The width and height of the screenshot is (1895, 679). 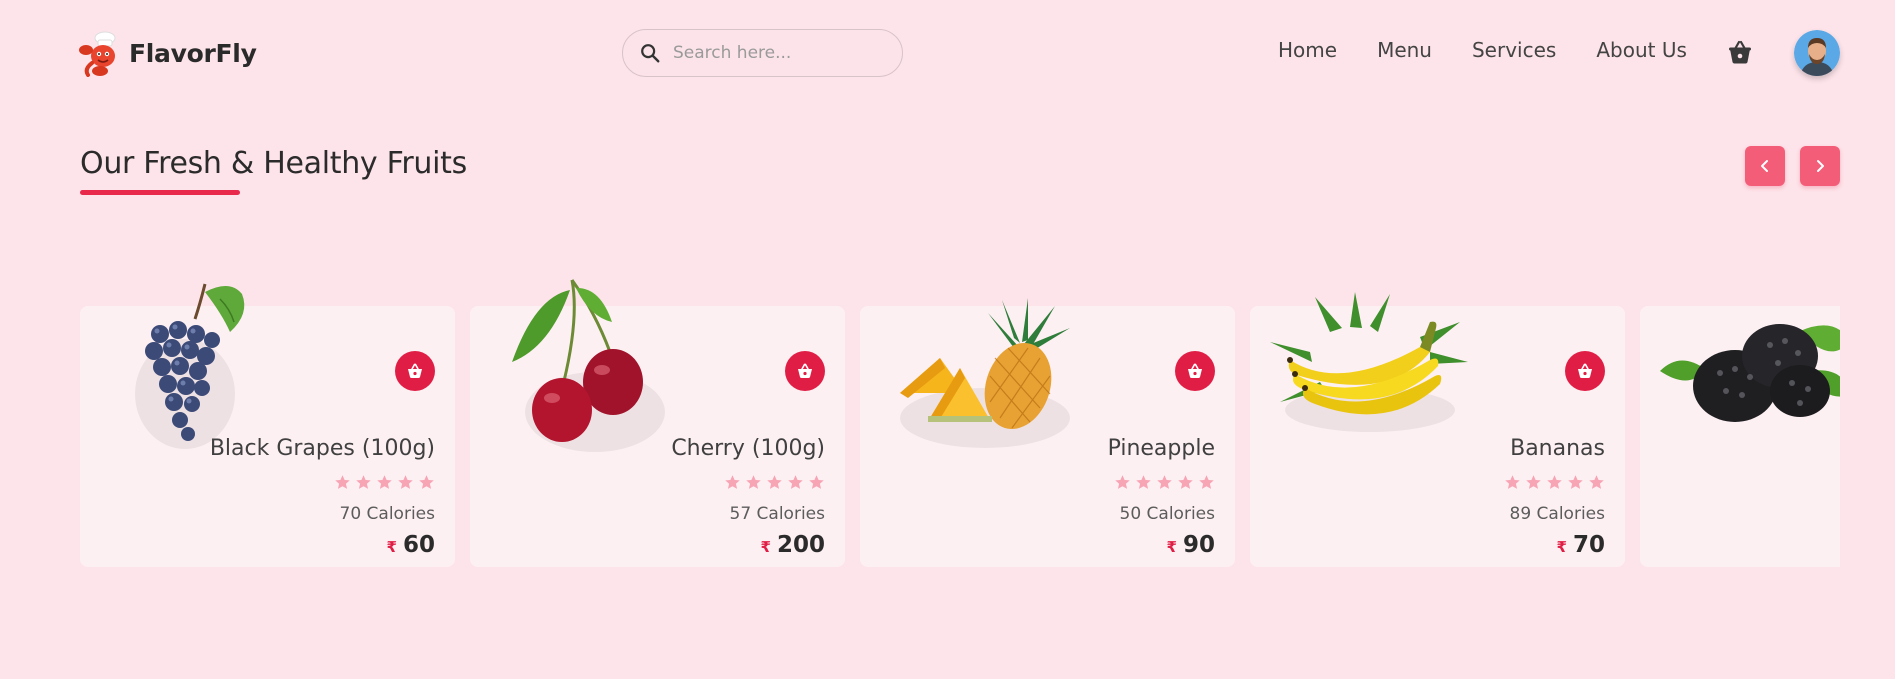 What do you see at coordinates (588, 365) in the screenshot?
I see `cherry-image` at bounding box center [588, 365].